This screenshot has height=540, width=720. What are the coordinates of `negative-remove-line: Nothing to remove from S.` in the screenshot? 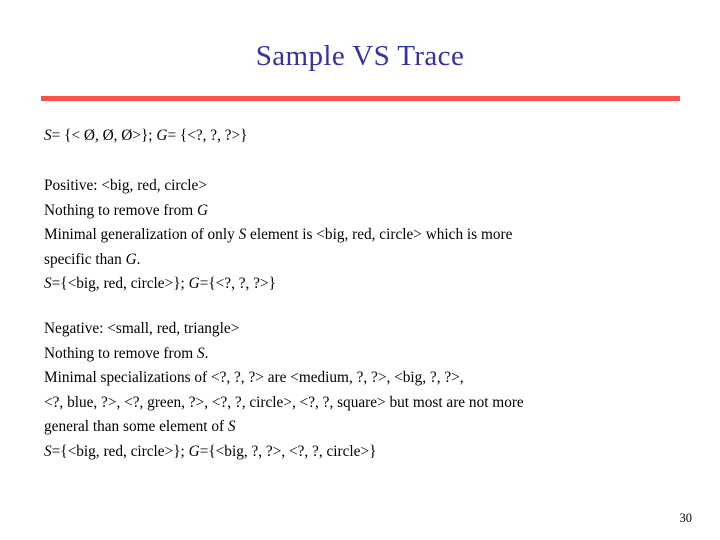 It's located at (126, 353).